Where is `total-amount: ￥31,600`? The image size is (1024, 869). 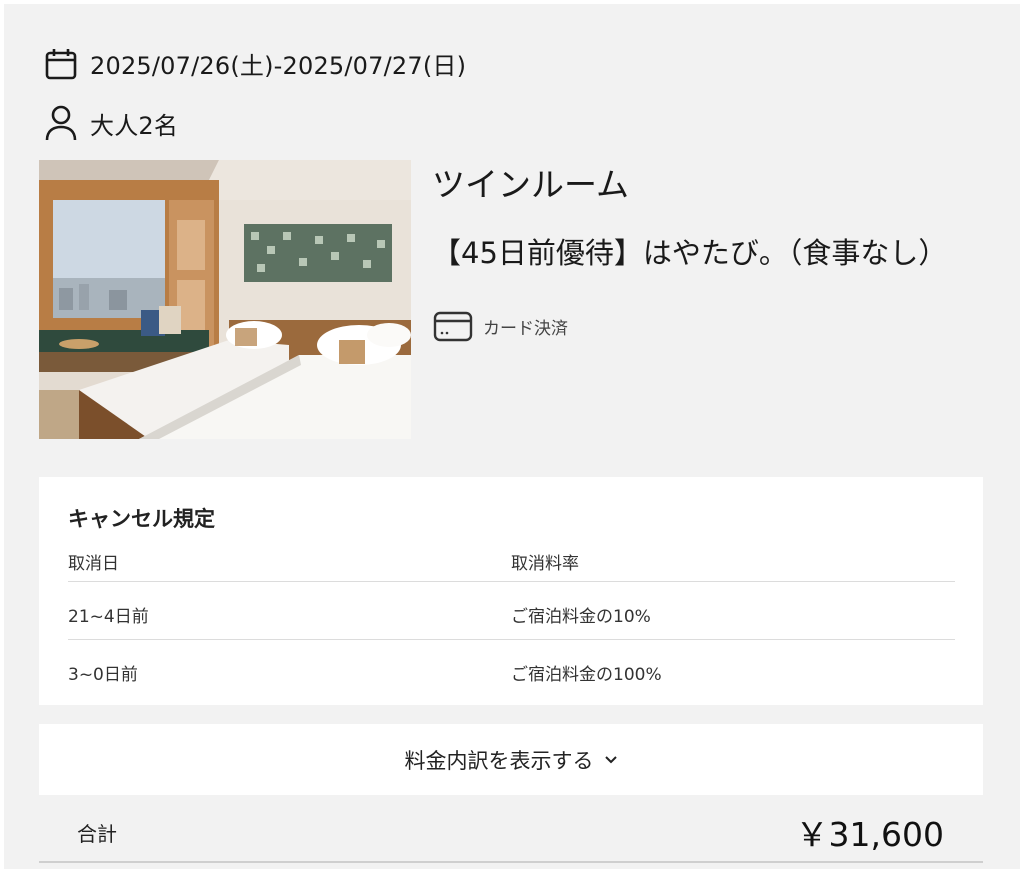
total-amount: ￥31,600 is located at coordinates (869, 834).